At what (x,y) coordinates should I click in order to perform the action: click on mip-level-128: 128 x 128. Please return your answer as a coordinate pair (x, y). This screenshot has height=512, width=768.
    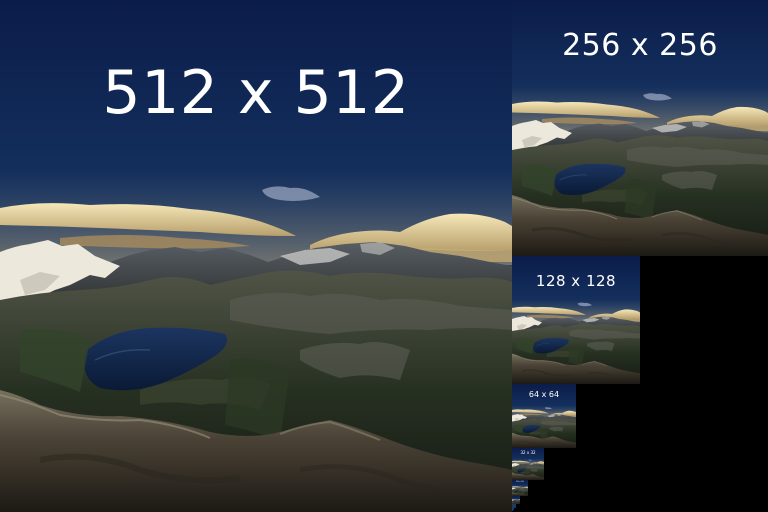
    Looking at the image, I should click on (576, 320).